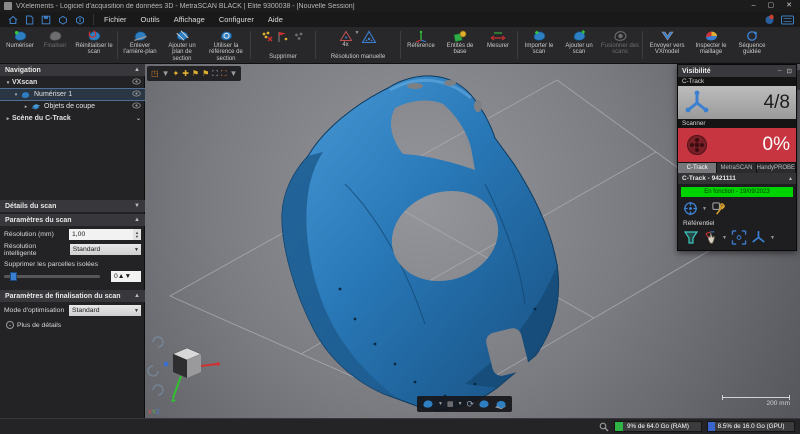 The image size is (800, 434). Describe the element at coordinates (346, 39) in the screenshot. I see `resolution-4x-button: 4x` at that location.